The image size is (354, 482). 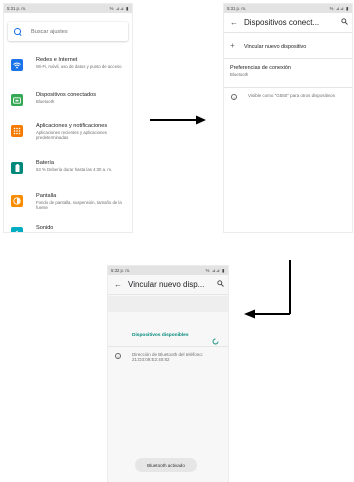 What do you see at coordinates (267, 289) in the screenshot?
I see `arrow-to-pair-new-device` at bounding box center [267, 289].